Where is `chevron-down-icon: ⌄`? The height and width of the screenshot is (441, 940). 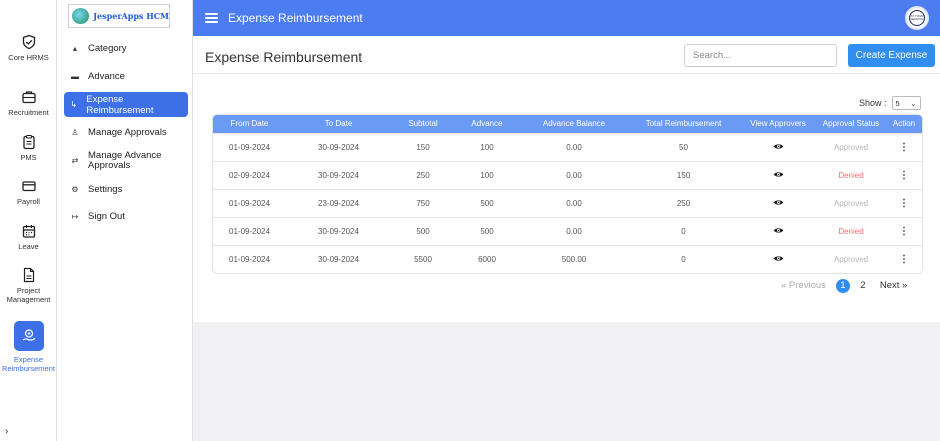 chevron-down-icon: ⌄ is located at coordinates (913, 103).